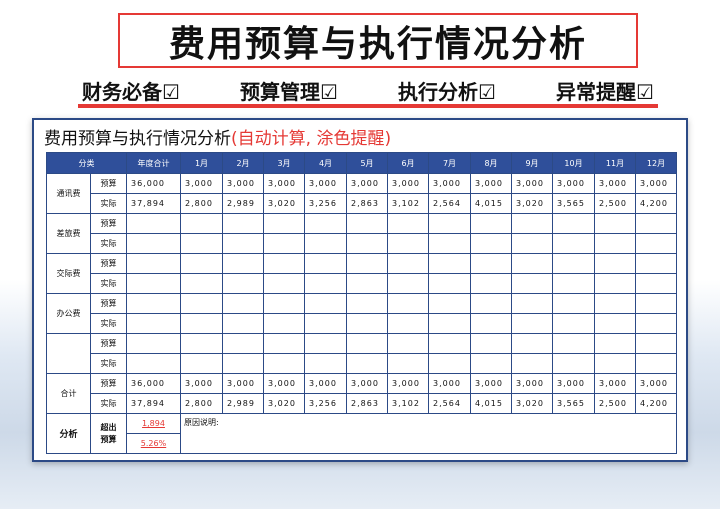 The height and width of the screenshot is (509, 720). I want to click on actual-month-cell: 4,200, so click(656, 203).